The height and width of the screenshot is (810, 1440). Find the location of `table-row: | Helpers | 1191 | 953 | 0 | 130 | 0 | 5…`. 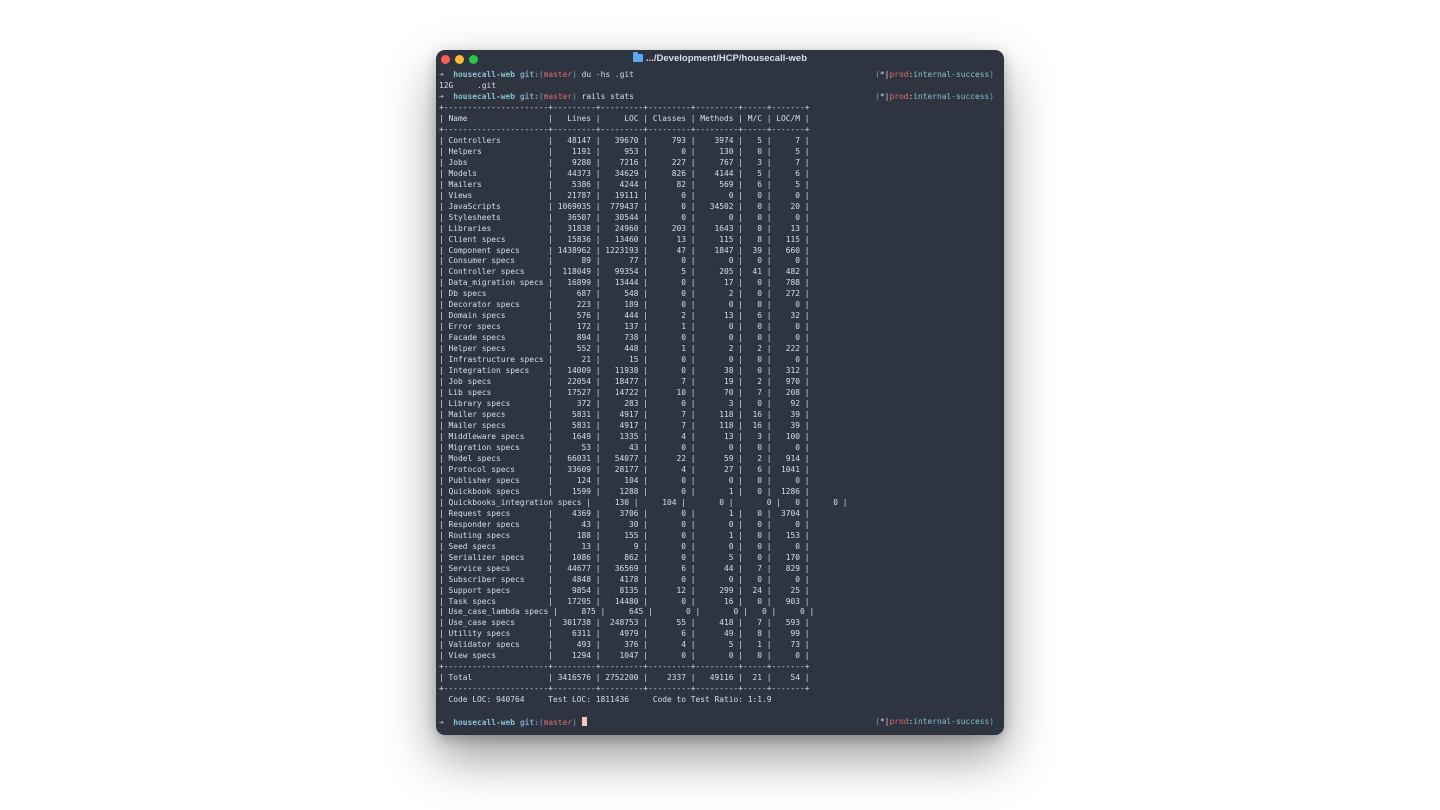

table-row: | Helpers | 1191 | 953 | 0 | 130 | 0 | 5… is located at coordinates (624, 151).